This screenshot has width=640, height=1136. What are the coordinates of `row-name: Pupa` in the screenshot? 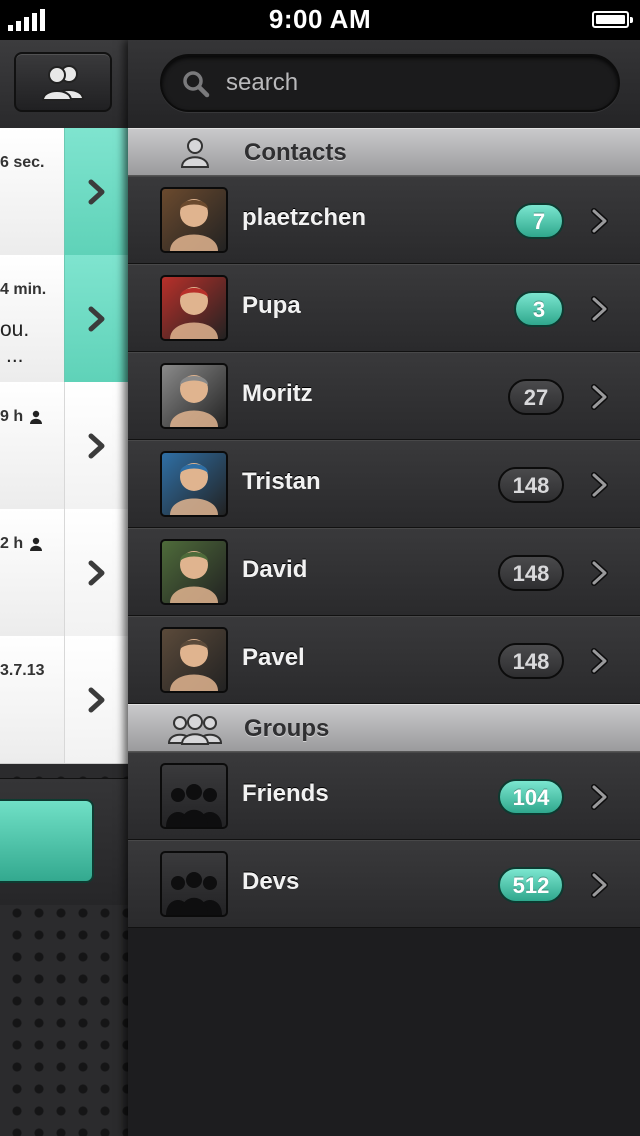 It's located at (271, 305).